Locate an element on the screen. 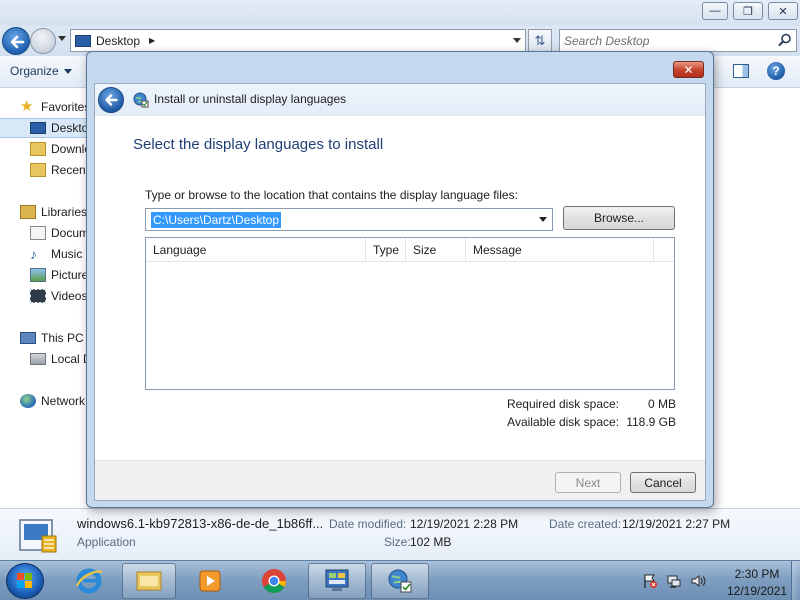  pictures-icon is located at coordinates (38, 275).